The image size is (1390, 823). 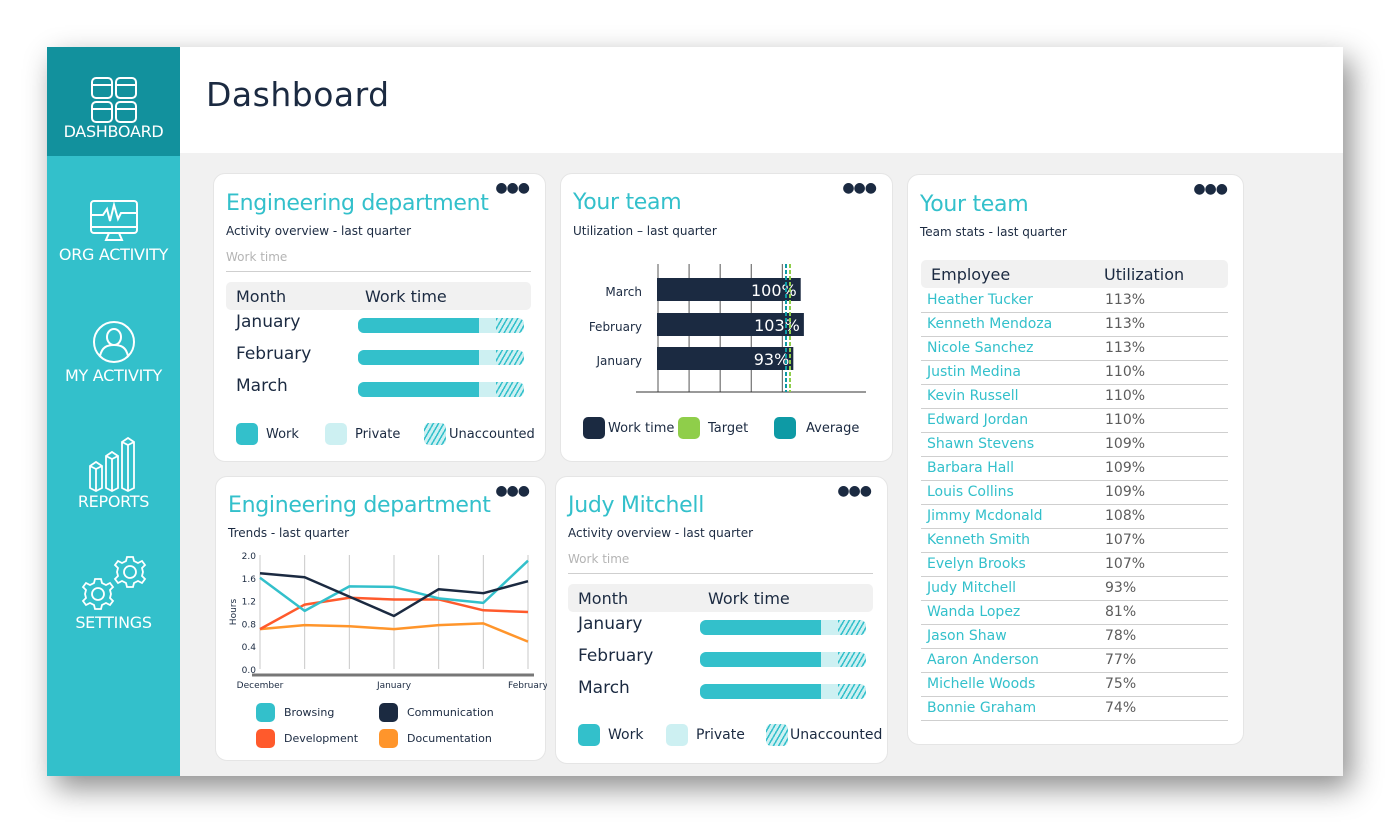 I want to click on employee-name-link: Aaron Anderson, so click(x=1013, y=660).